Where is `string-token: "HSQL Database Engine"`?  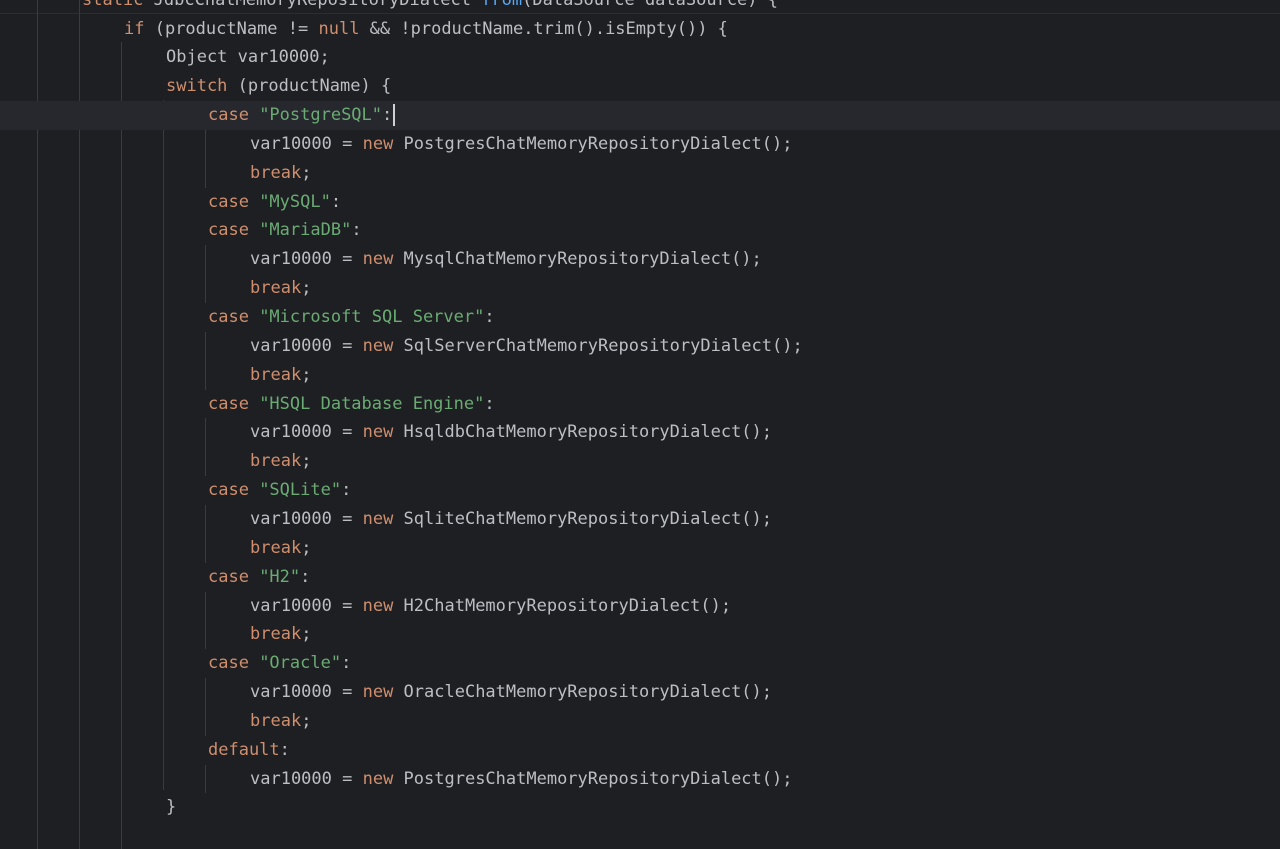
string-token: "HSQL Database Engine" is located at coordinates (372, 403).